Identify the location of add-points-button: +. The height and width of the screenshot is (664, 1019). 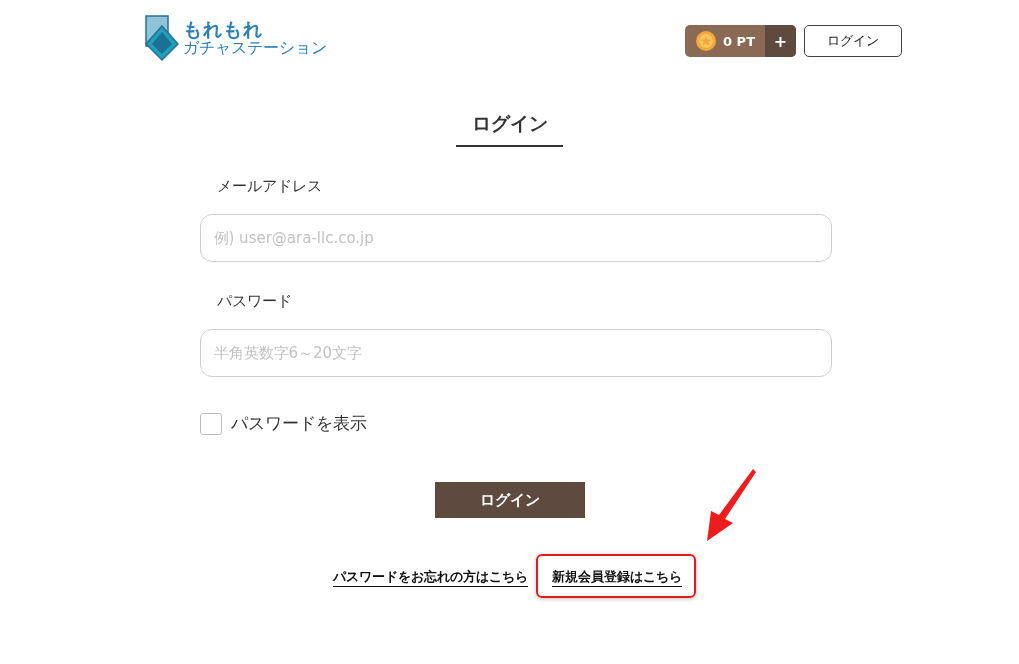
(780, 41).